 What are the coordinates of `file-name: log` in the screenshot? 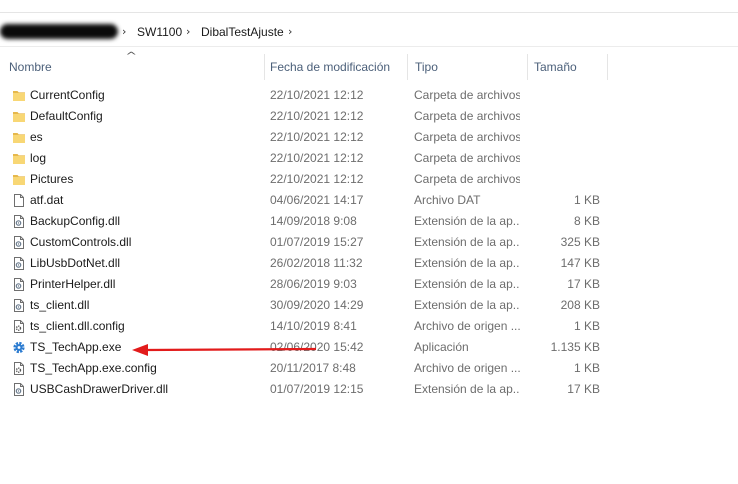 It's located at (38, 158).